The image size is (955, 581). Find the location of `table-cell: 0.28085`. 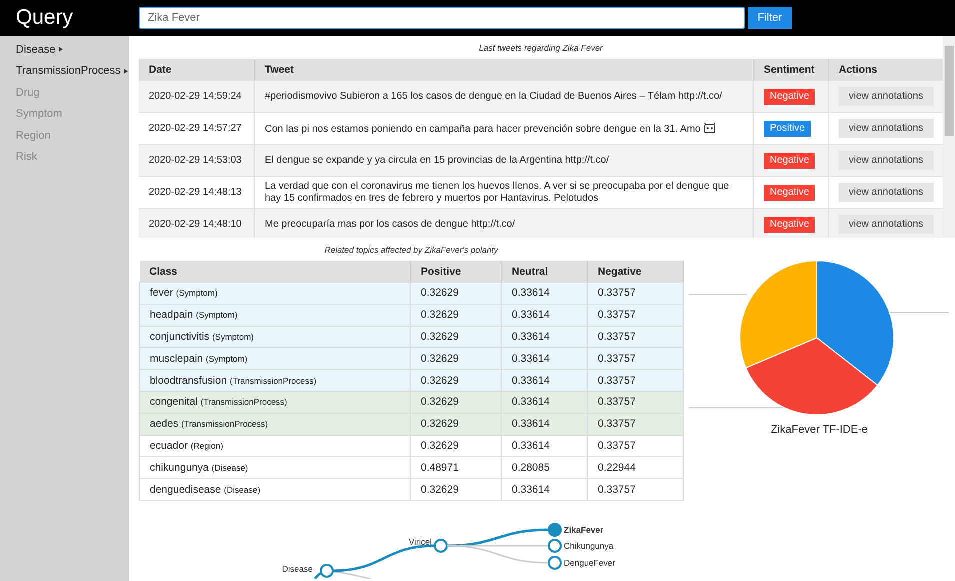

table-cell: 0.28085 is located at coordinates (545, 467).